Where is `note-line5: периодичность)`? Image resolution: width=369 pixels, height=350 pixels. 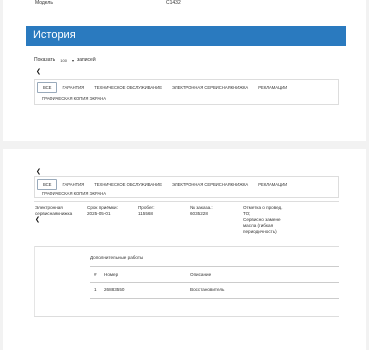
note-line5: периодичность) is located at coordinates (260, 231).